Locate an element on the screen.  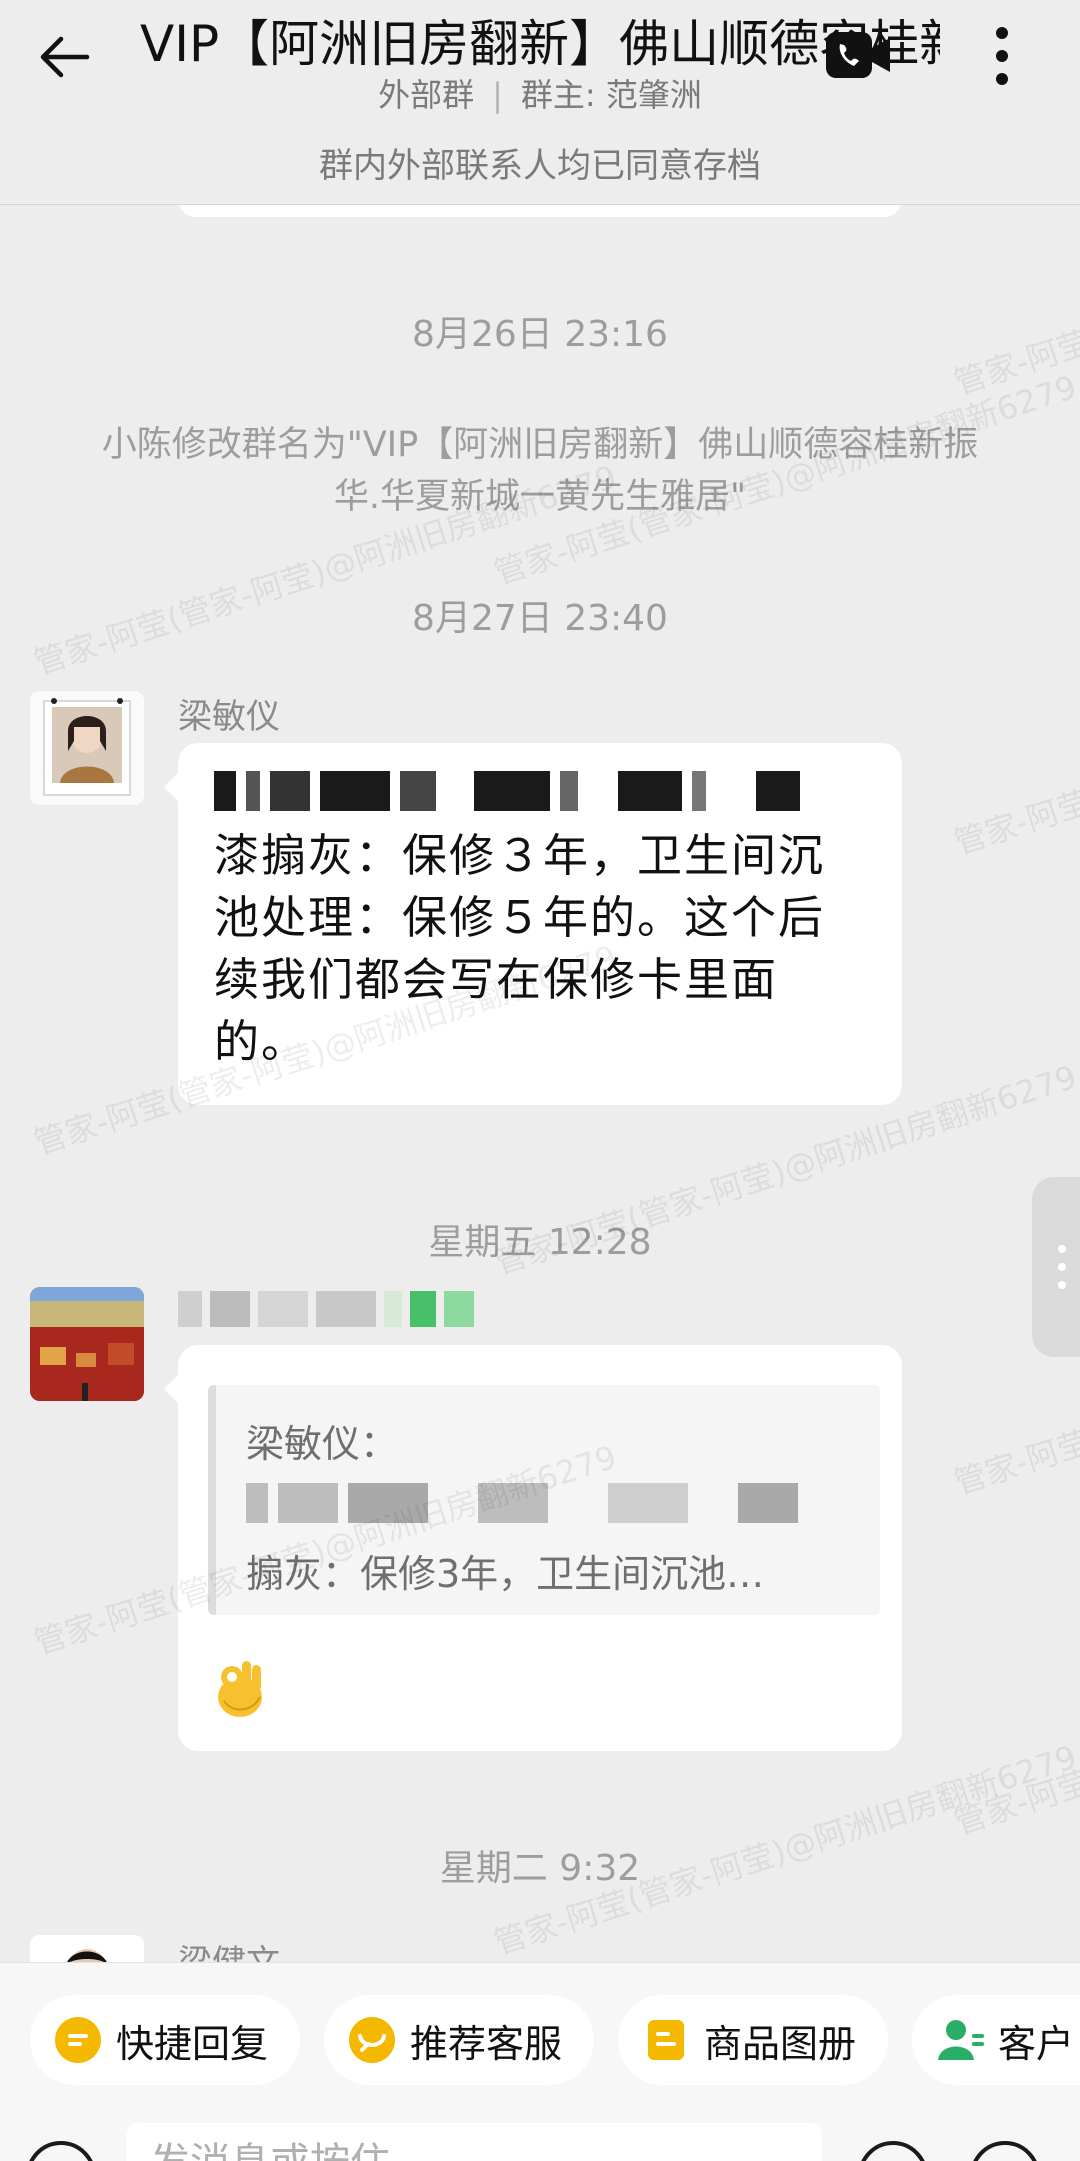
more-vertical-icon is located at coordinates (1002, 56).